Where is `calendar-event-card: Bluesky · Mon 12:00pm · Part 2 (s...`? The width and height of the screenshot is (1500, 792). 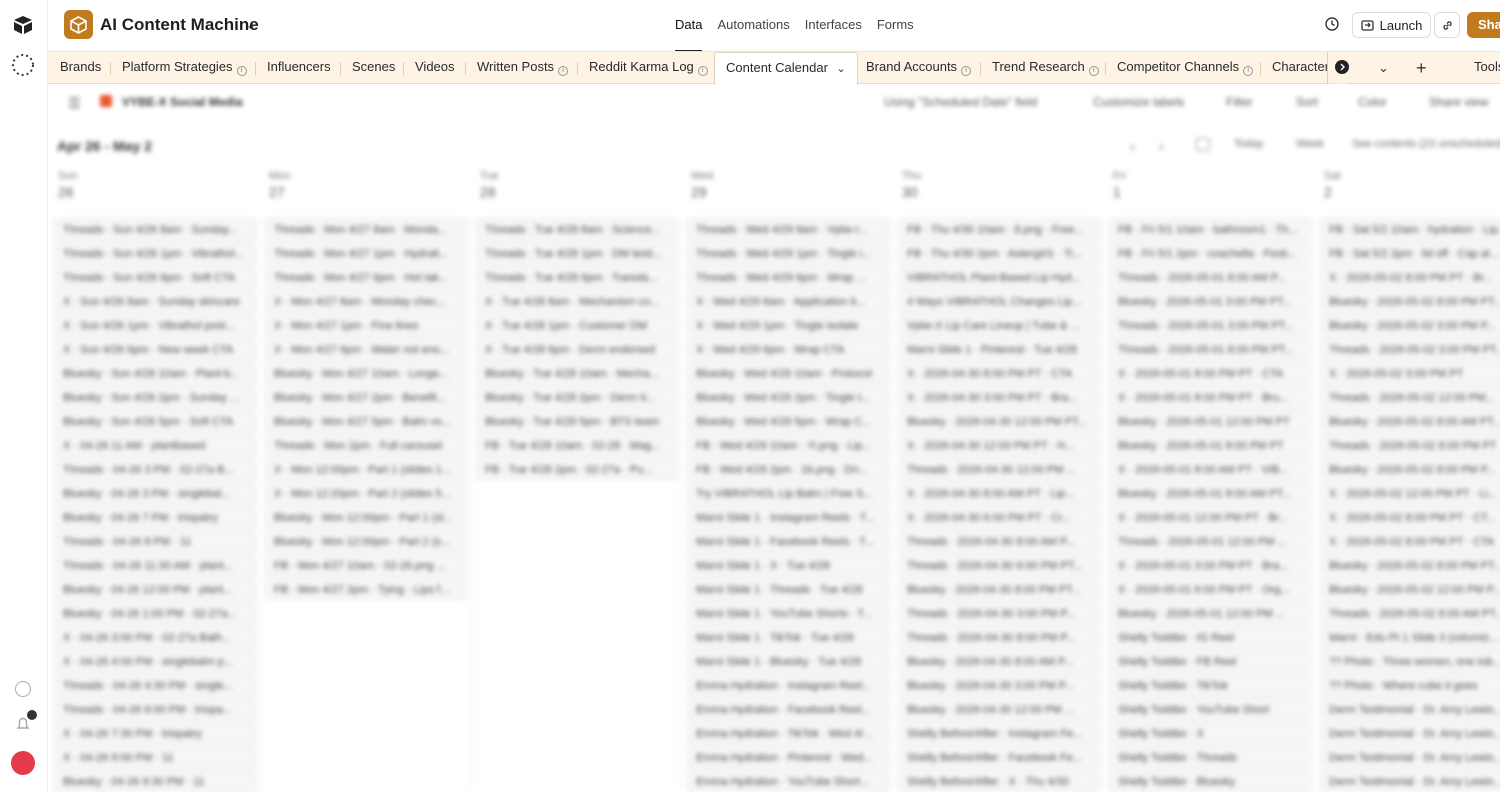
calendar-event-card: Bluesky · Mon 12:00pm · Part 2 (s... is located at coordinates (366, 541).